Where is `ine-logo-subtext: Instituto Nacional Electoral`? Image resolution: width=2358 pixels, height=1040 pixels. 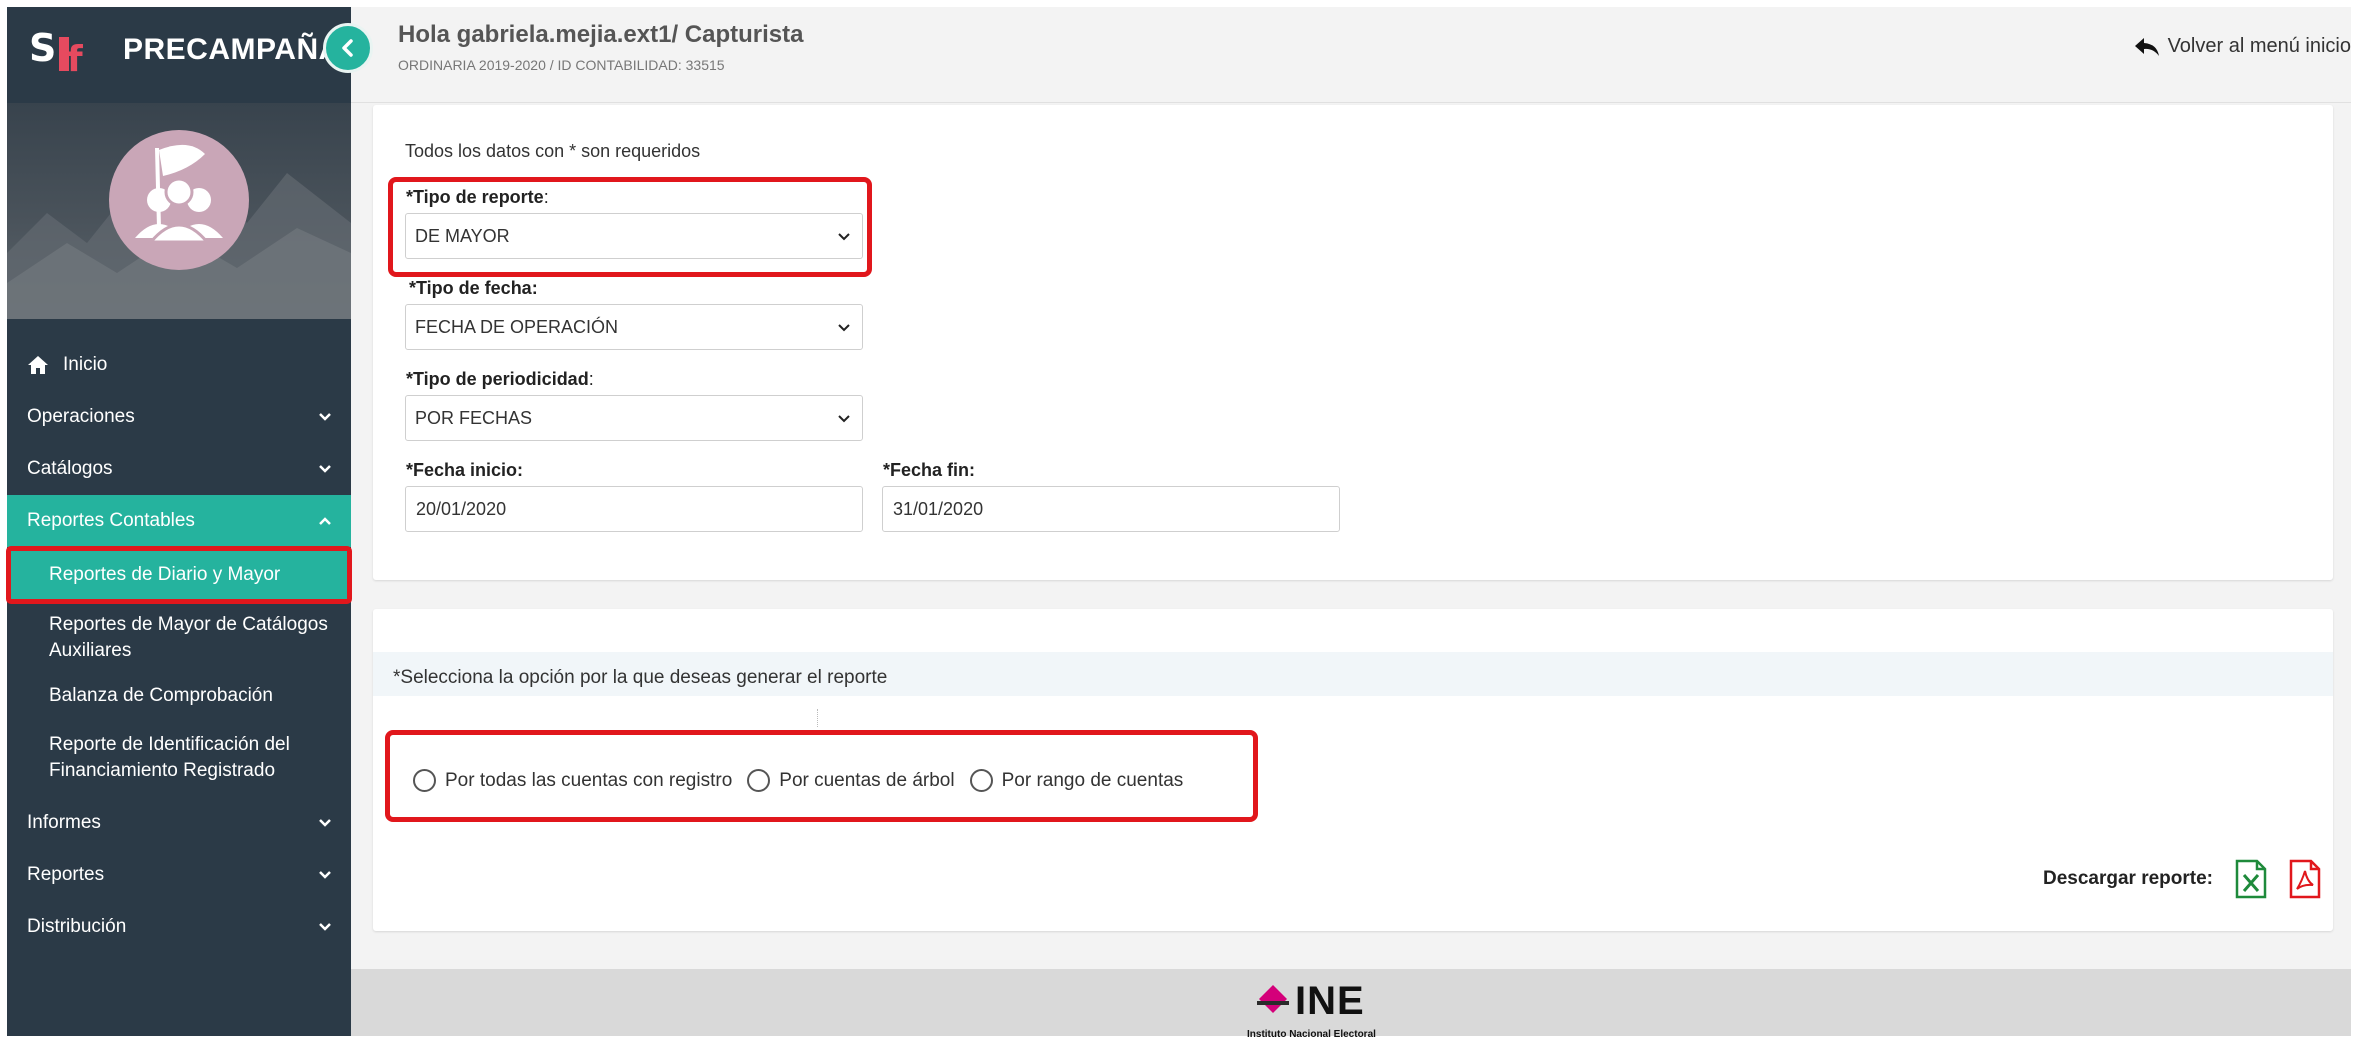
ine-logo-subtext: Instituto Nacional Electoral is located at coordinates (1311, 1034).